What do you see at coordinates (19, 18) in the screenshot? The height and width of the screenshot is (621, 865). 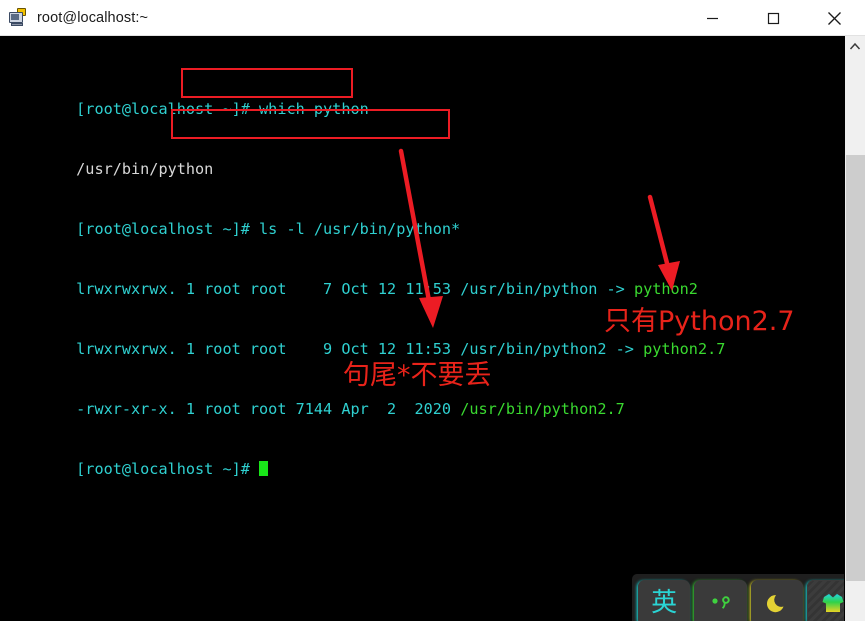 I see `putty-computer-icon` at bounding box center [19, 18].